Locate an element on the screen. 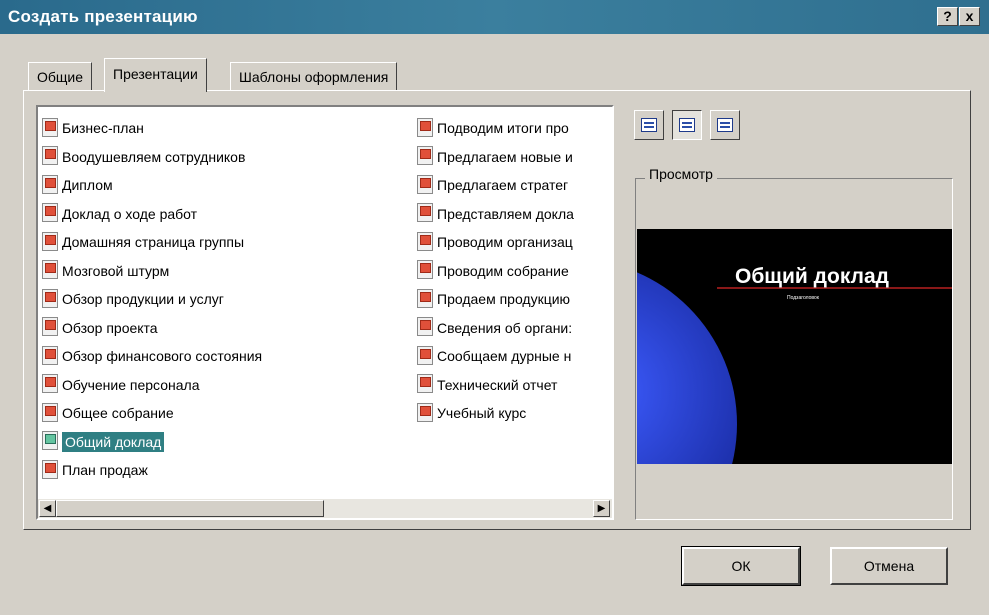 Image resolution: width=989 pixels, height=615 pixels. list-item-label: Домашняя страница группы is located at coordinates (153, 242).